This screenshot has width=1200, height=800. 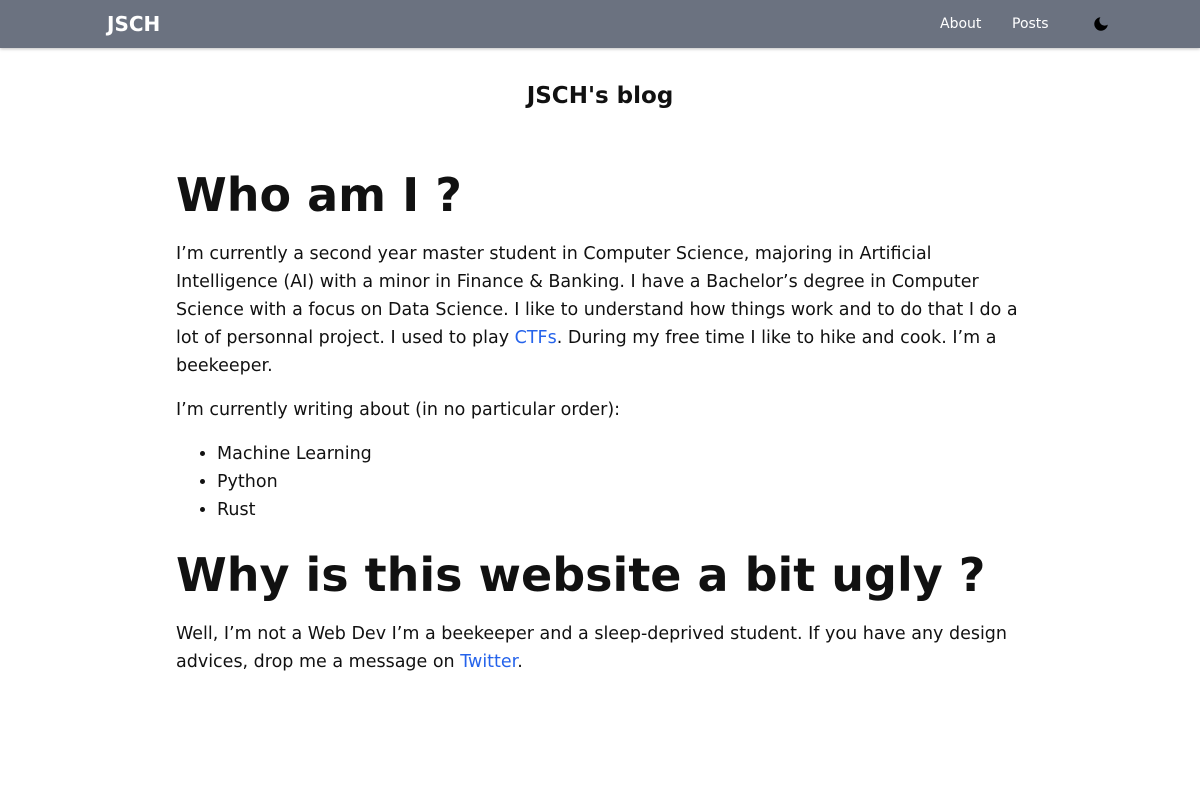 What do you see at coordinates (621, 482) in the screenshot?
I see `list-item-python: Python` at bounding box center [621, 482].